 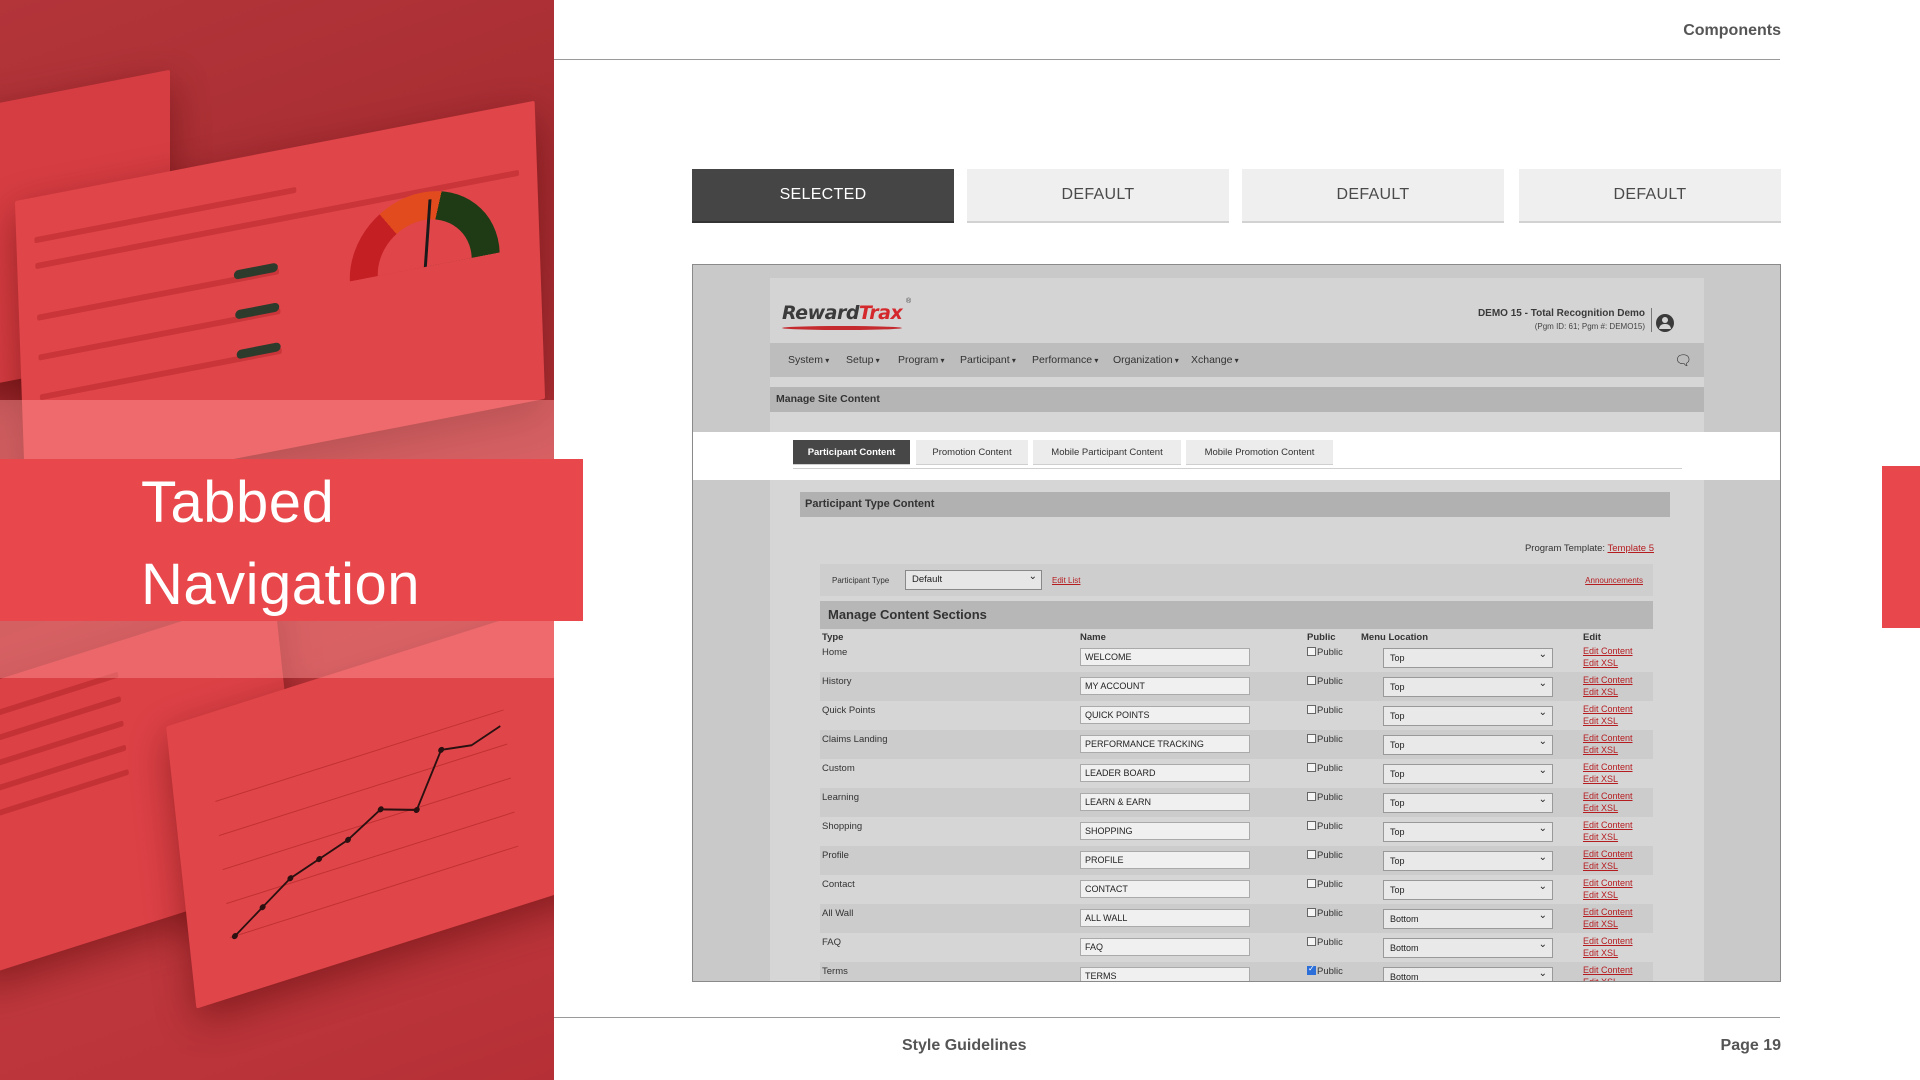 I want to click on row-type: Custom, so click(x=838, y=768).